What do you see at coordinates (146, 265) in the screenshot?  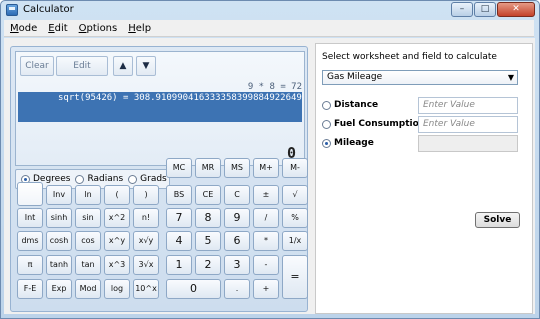 I see `key-3x8730x: 3√x` at bounding box center [146, 265].